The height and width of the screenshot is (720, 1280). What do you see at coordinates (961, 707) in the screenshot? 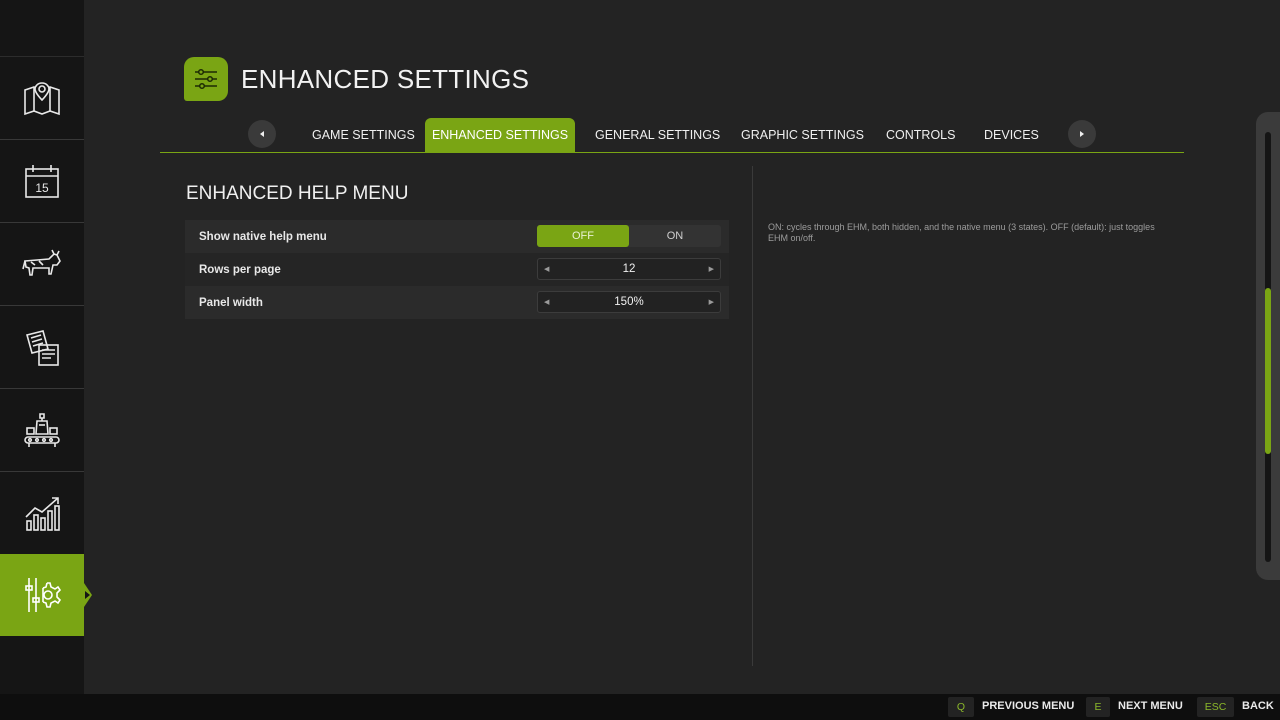
I see `key-q-badge: Q` at bounding box center [961, 707].